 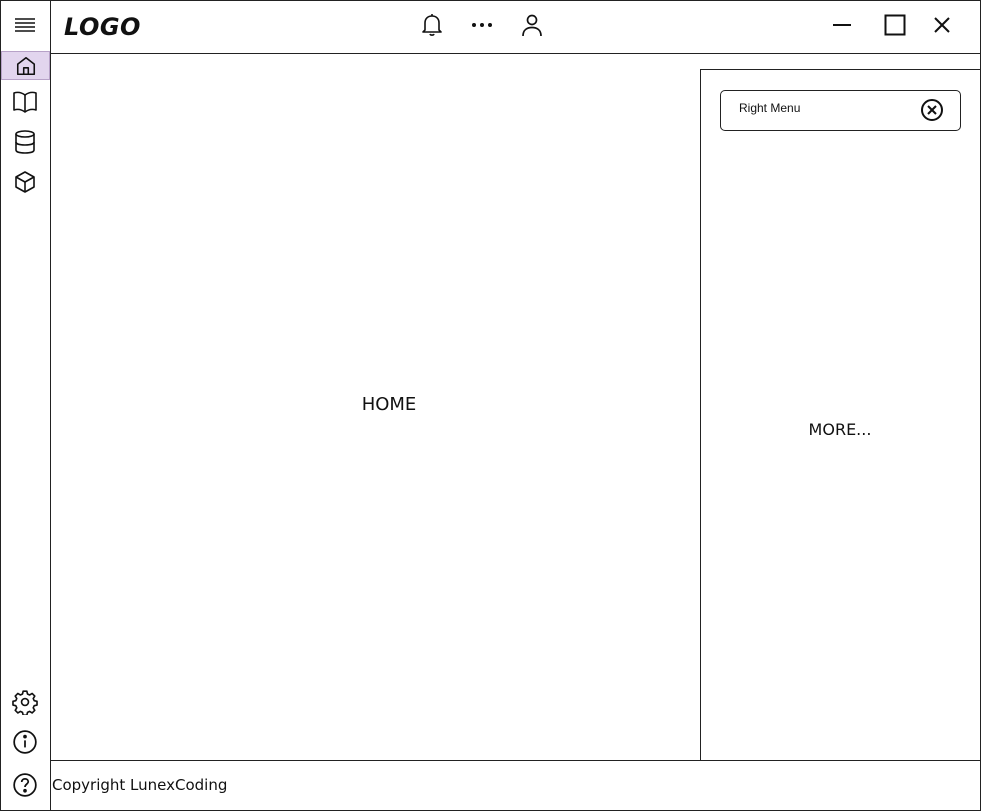 I want to click on box-icon, so click(x=25, y=182).